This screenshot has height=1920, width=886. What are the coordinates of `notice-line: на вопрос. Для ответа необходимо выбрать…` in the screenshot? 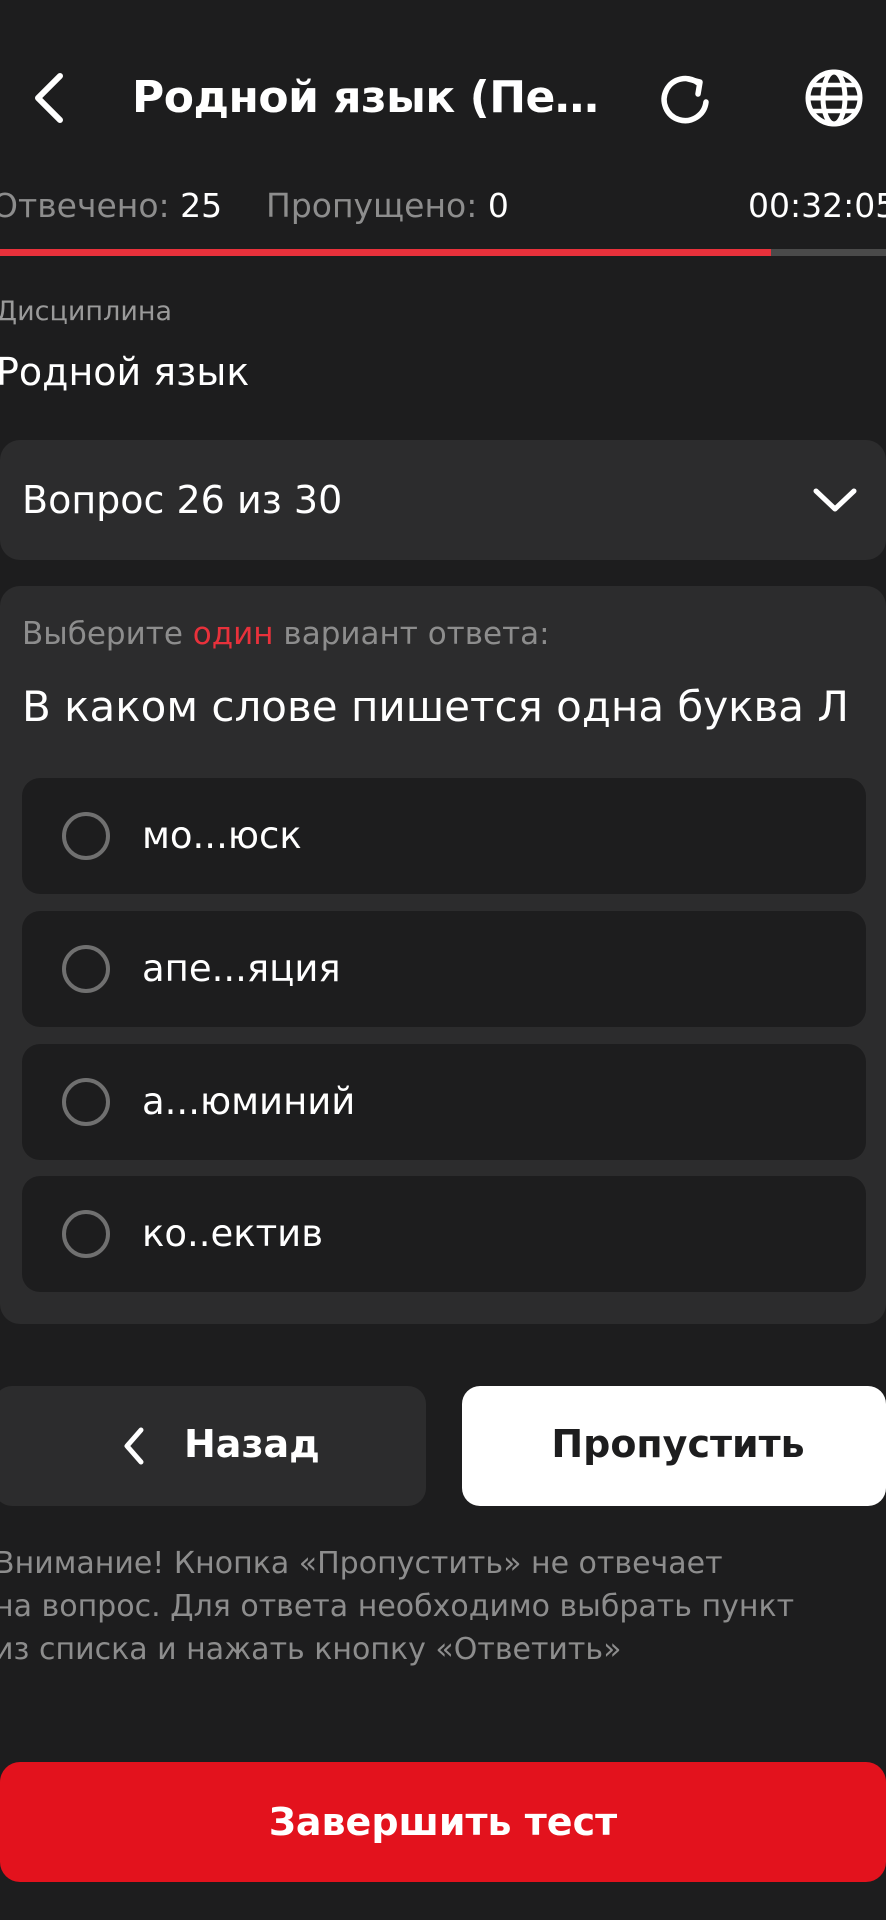 It's located at (397, 1606).